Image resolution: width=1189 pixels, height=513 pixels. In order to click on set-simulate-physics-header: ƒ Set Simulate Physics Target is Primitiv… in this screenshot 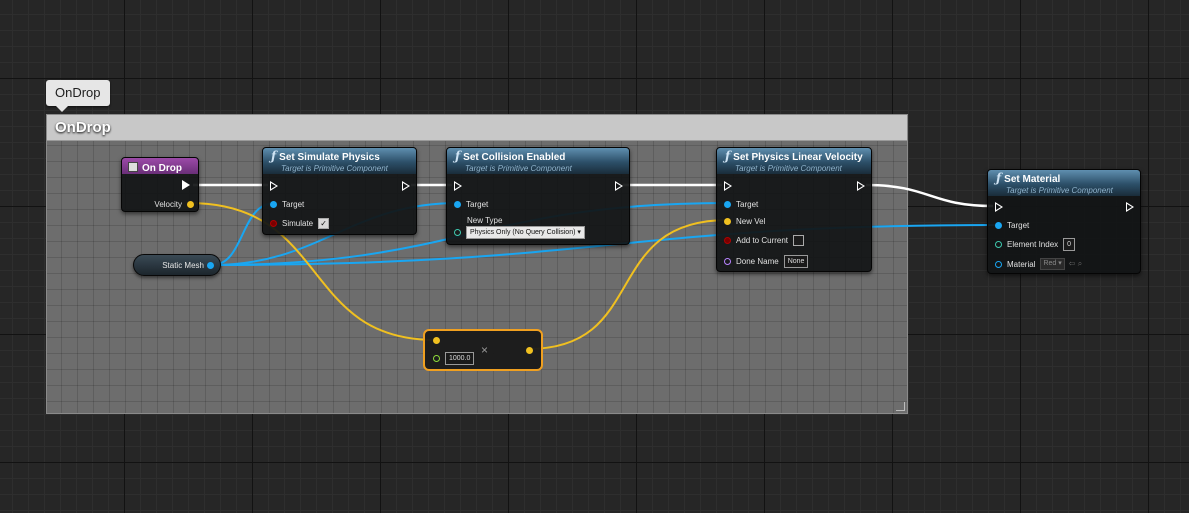, I will do `click(339, 161)`.